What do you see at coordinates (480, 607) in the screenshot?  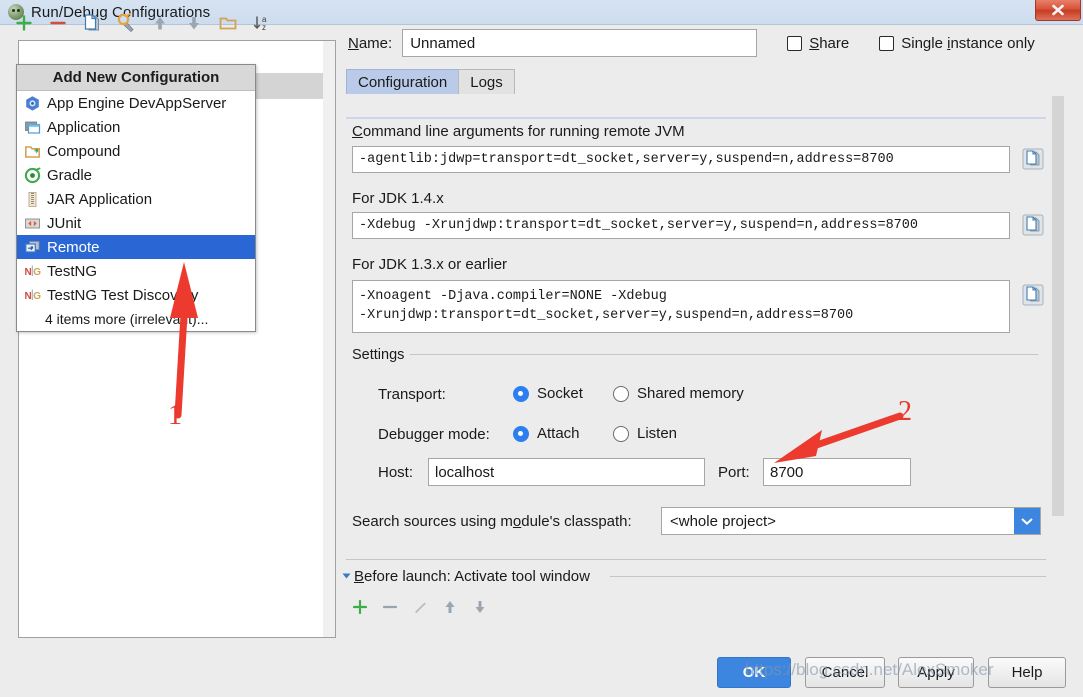 I see `task-move-down-icon` at bounding box center [480, 607].